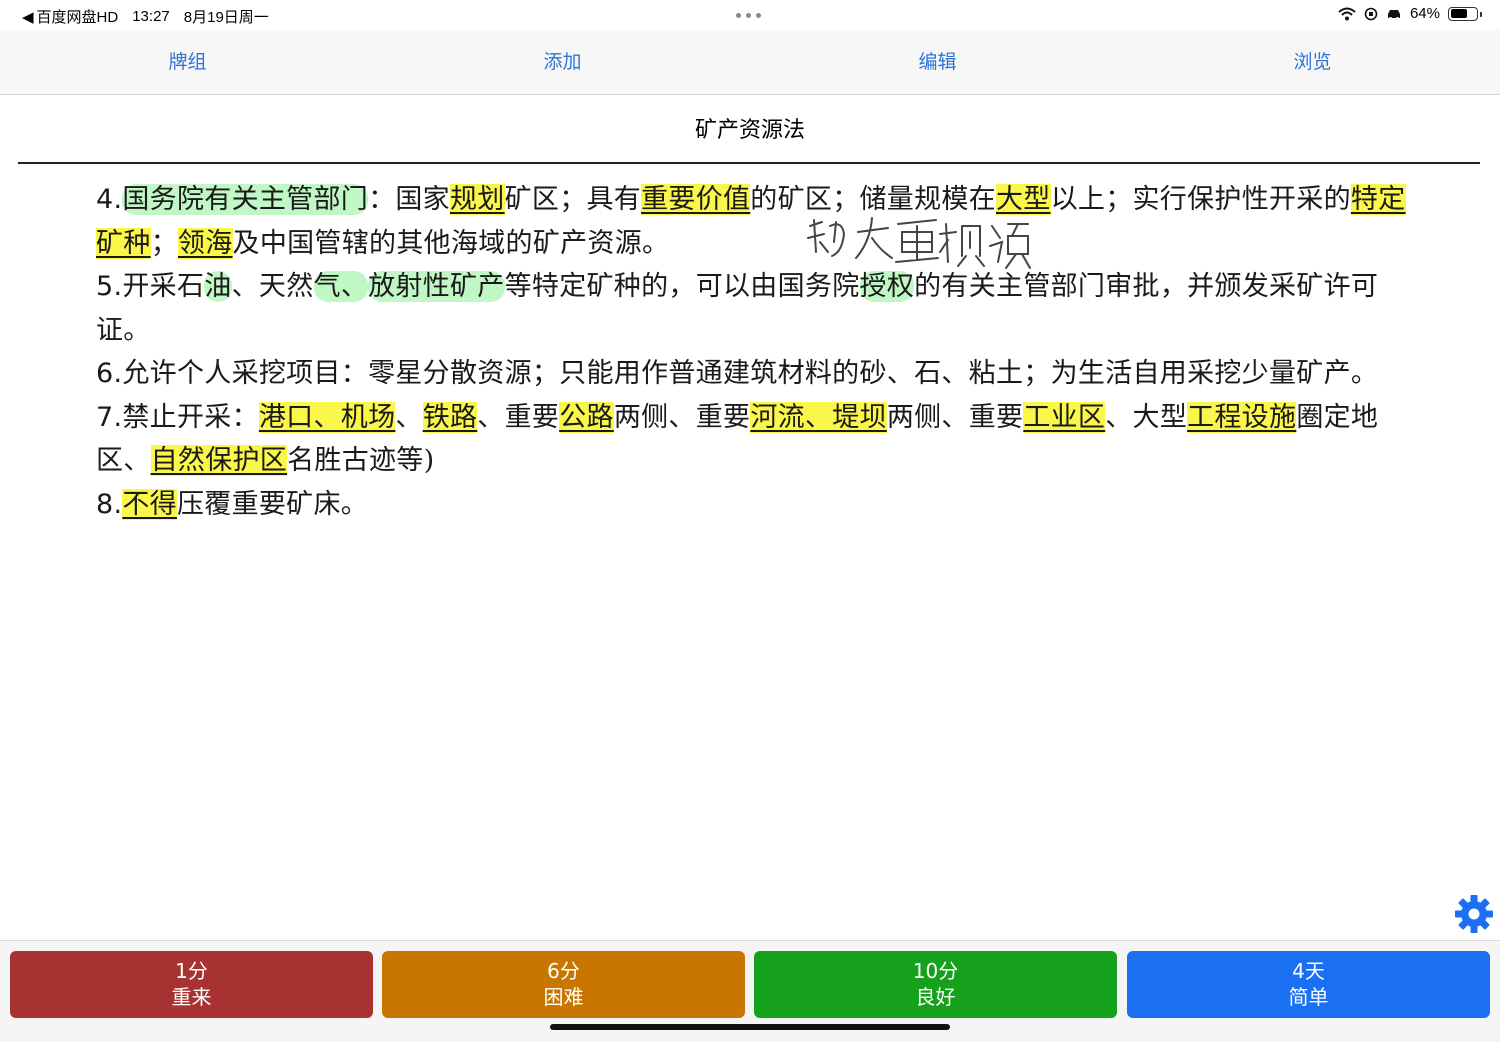  Describe the element at coordinates (218, 286) in the screenshot. I see `green-highlight: 油` at that location.